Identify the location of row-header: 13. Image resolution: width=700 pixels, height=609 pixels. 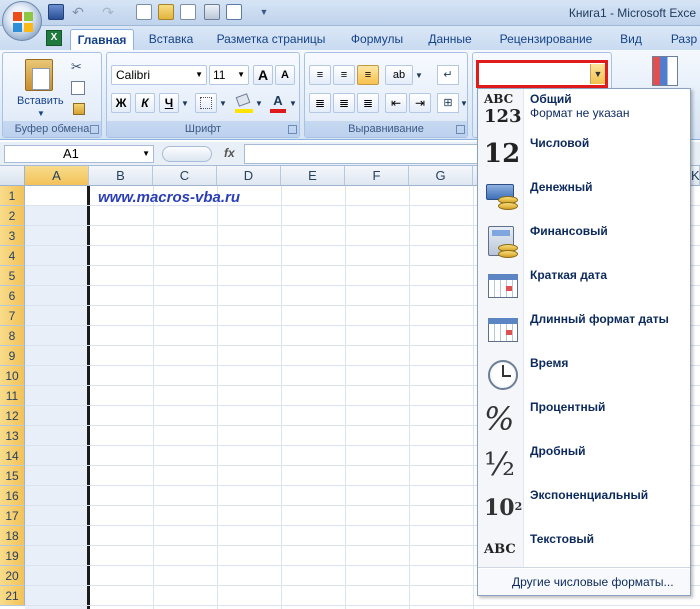
(12, 436).